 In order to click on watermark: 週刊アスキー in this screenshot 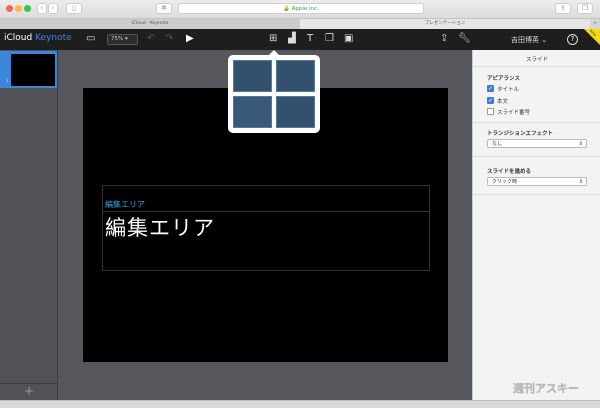, I will do `click(546, 389)`.